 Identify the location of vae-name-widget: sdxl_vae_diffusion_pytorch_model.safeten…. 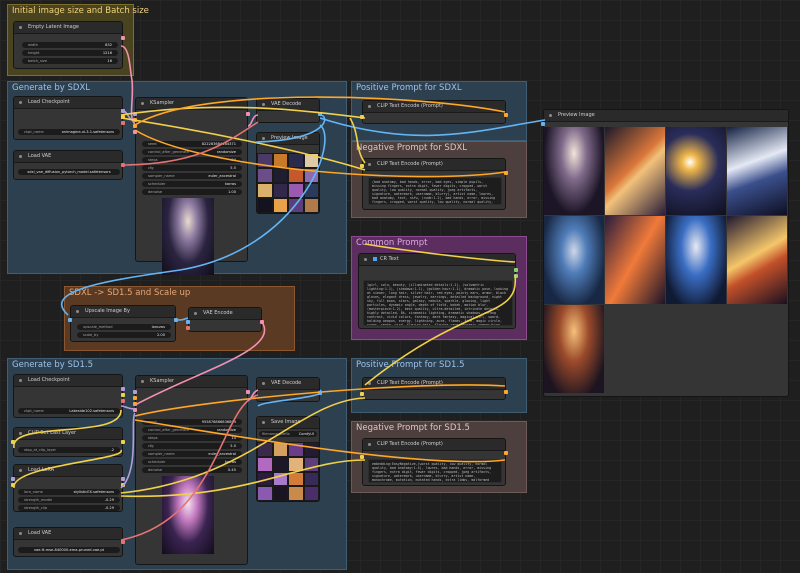
(69, 172).